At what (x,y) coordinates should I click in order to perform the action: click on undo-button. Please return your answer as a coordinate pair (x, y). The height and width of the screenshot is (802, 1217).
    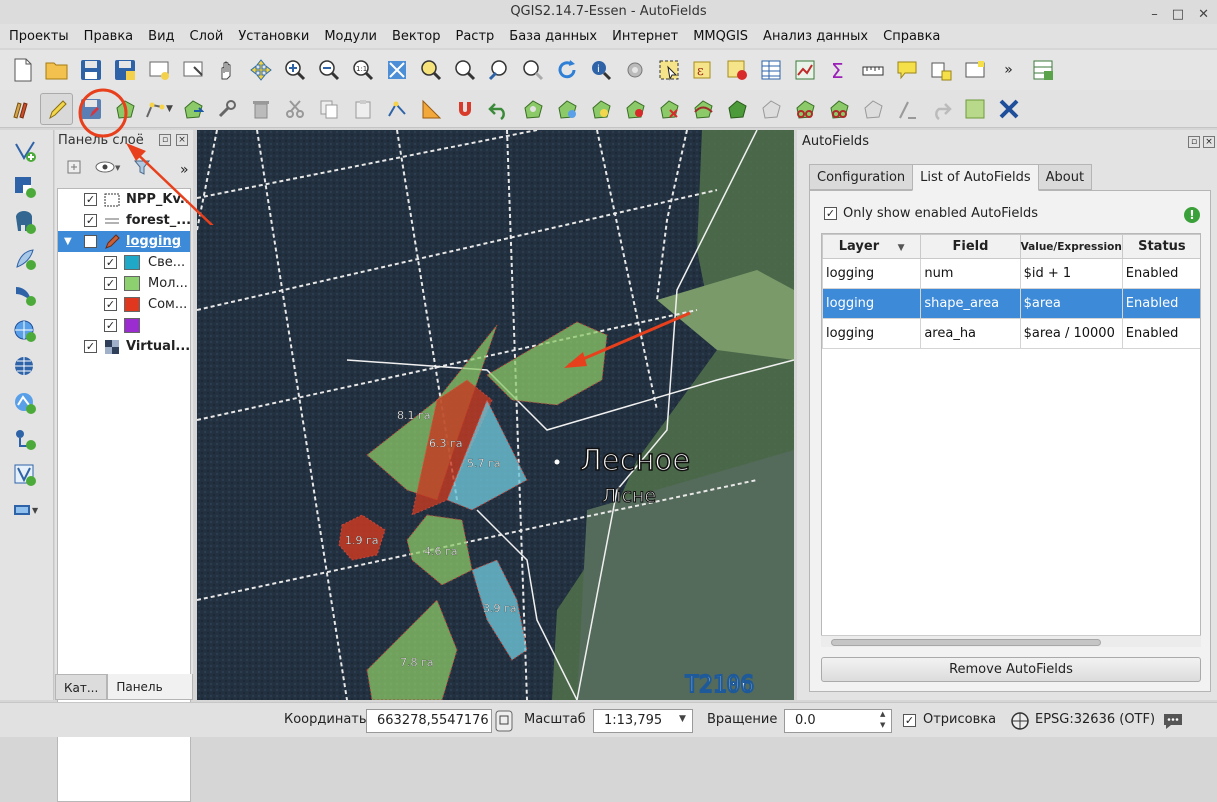
    Looking at the image, I should click on (498, 109).